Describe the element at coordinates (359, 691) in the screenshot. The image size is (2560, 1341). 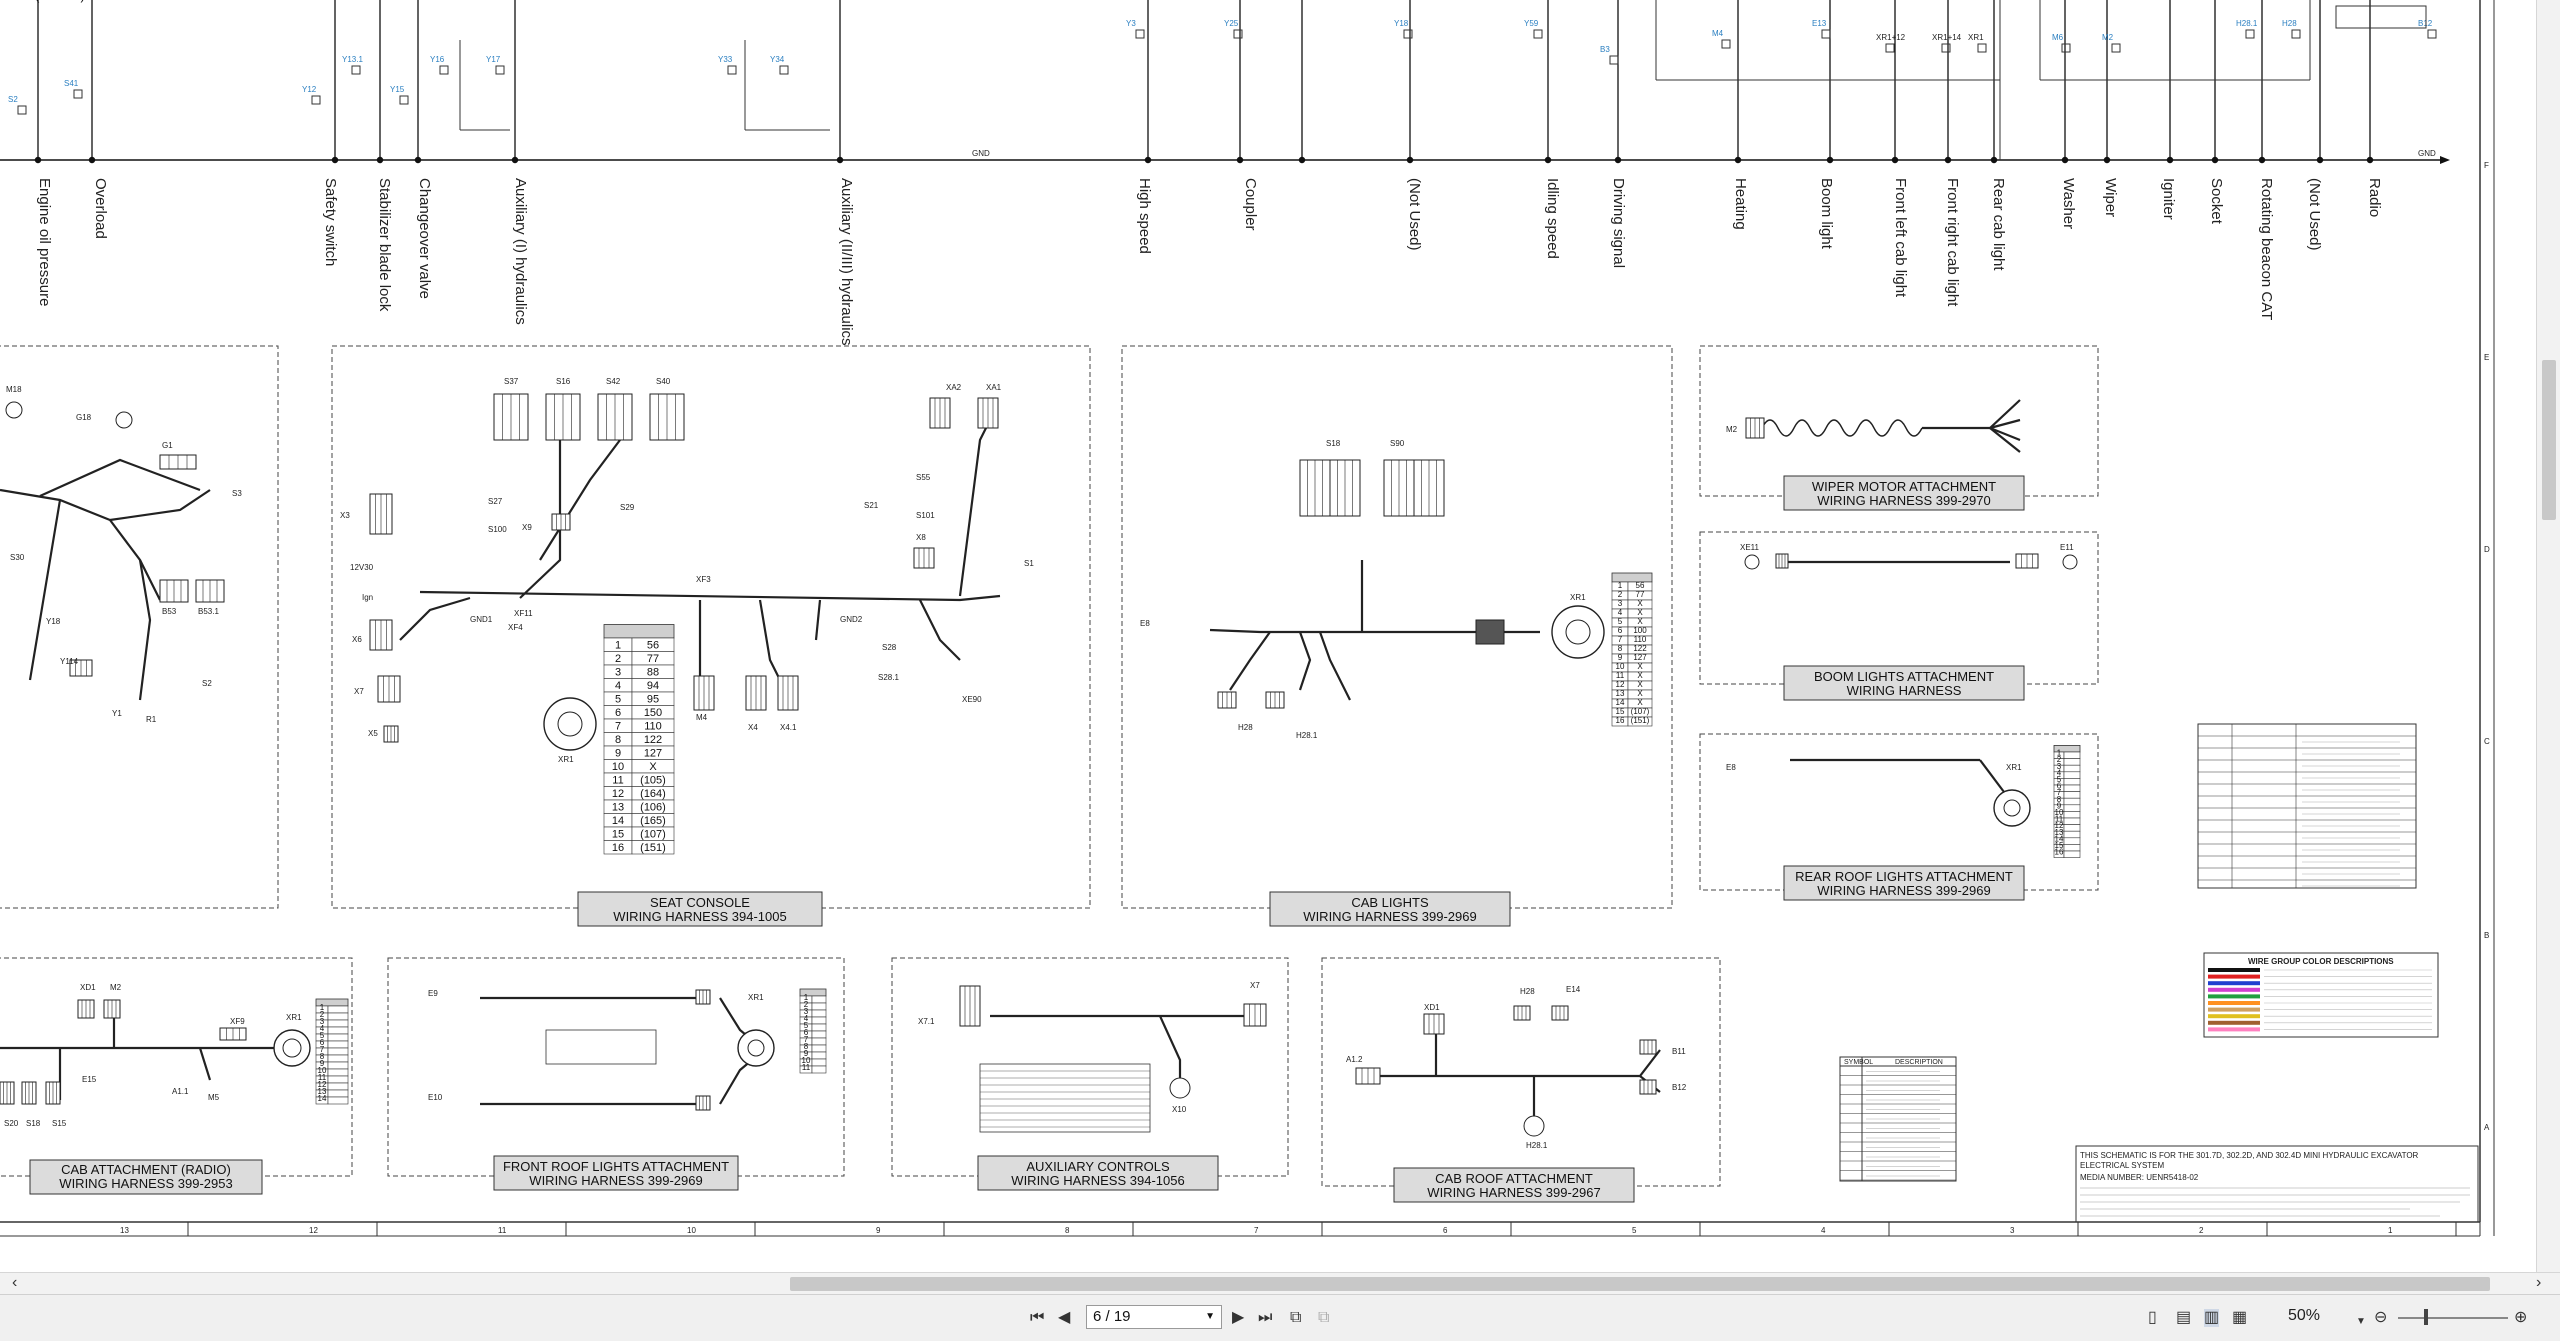
I see `part-label: X7` at that location.